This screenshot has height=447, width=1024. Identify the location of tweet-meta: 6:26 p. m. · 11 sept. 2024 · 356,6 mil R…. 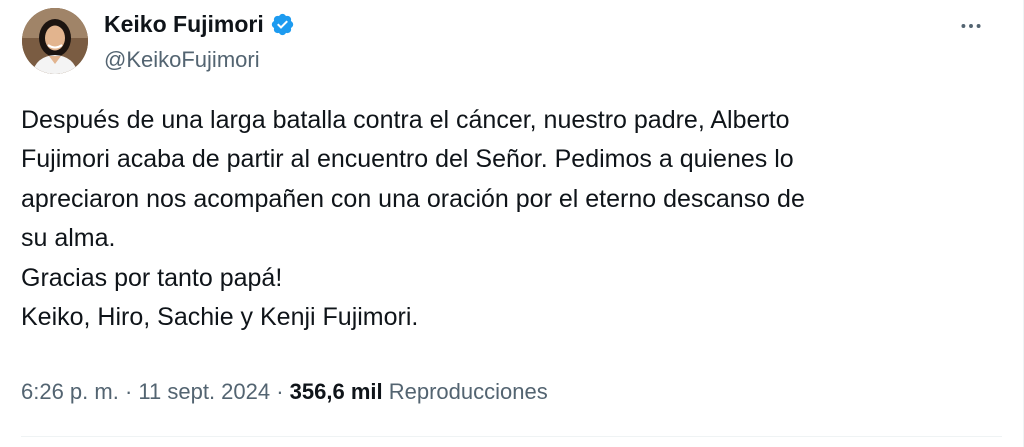
(284, 392).